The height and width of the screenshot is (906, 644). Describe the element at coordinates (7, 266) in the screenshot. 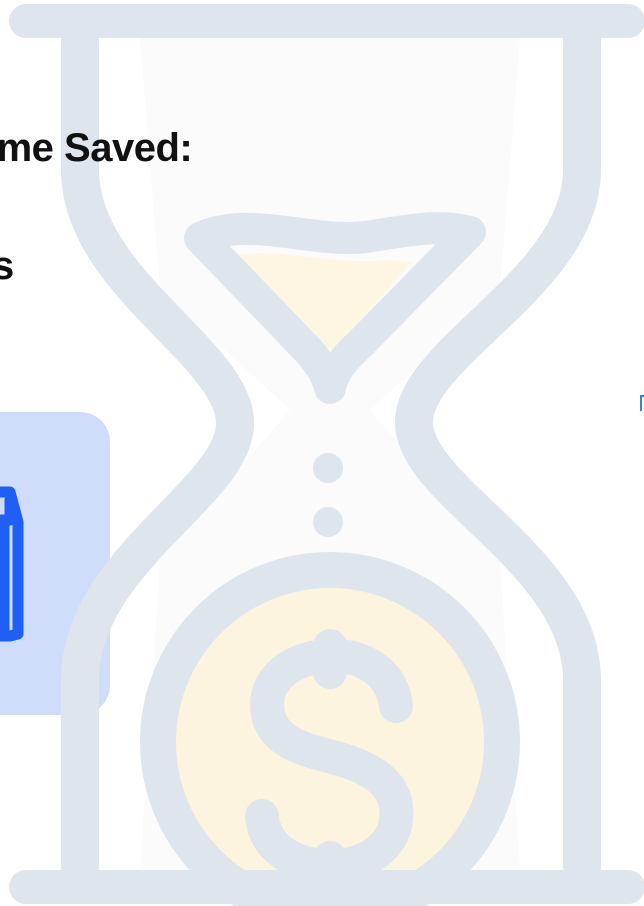

I see `headline-value: s` at that location.